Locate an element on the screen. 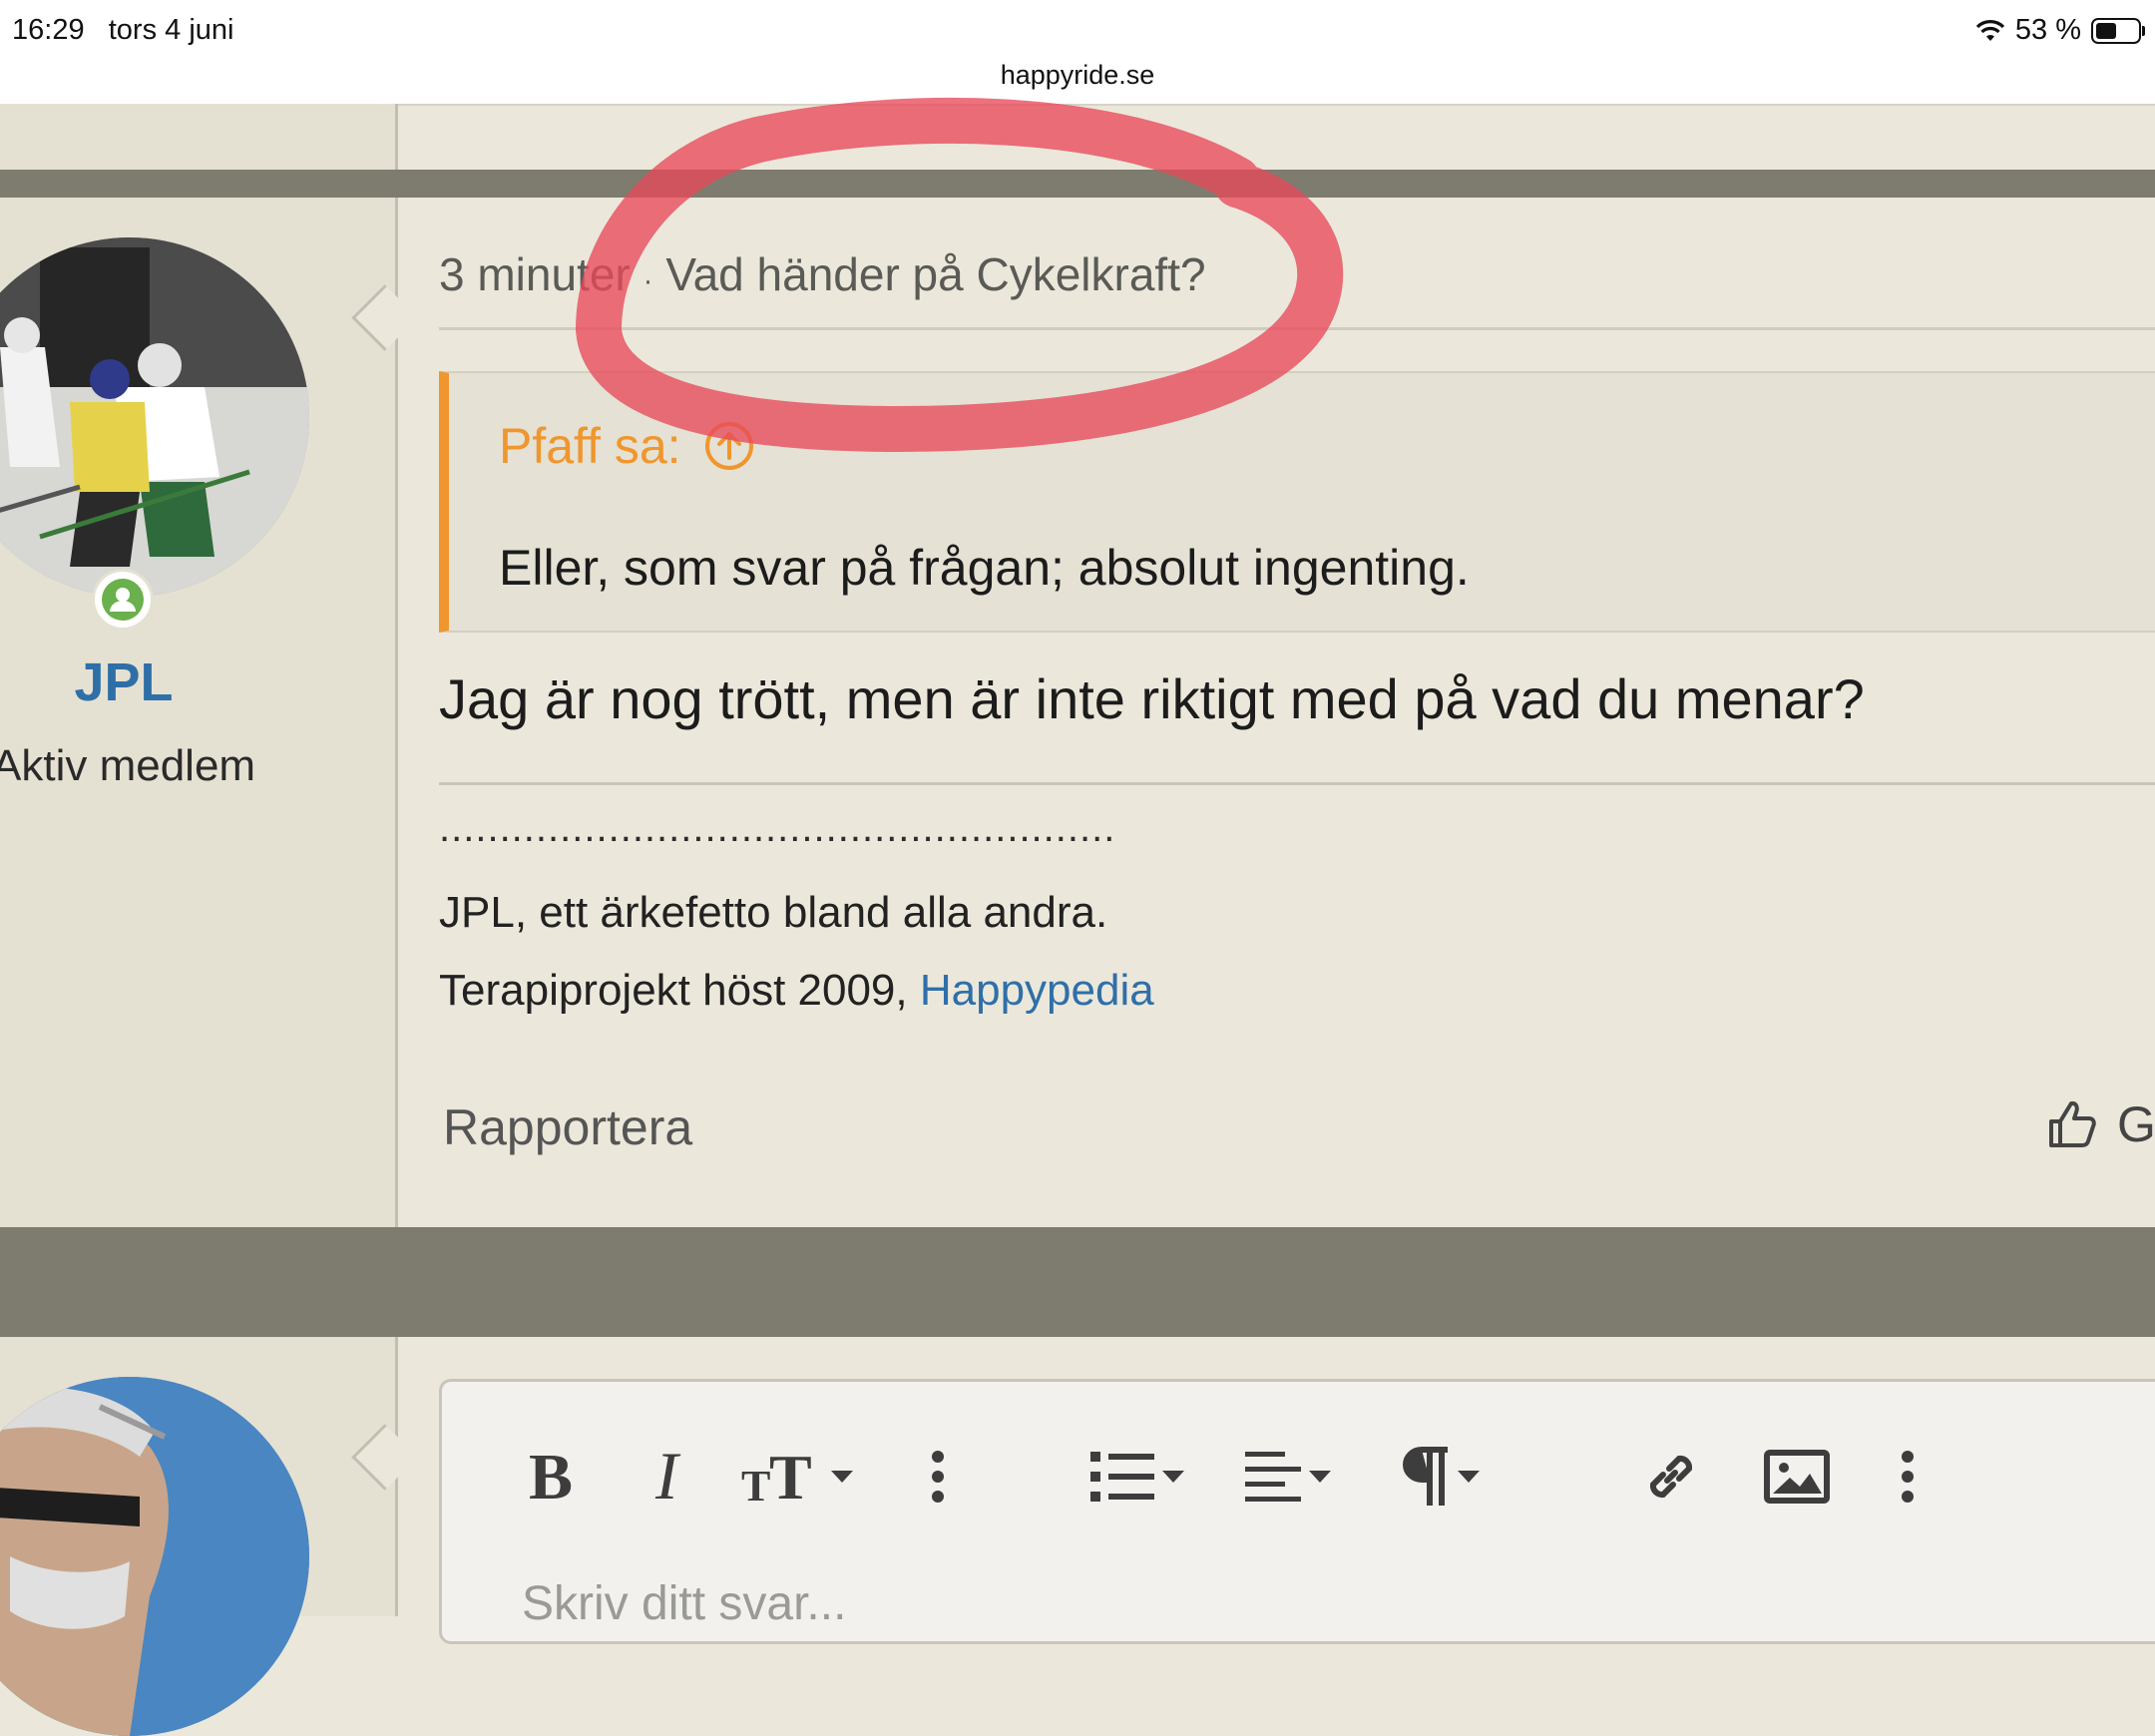 The height and width of the screenshot is (1736, 2155). thread-title: Vad händer på Cykelkraft? is located at coordinates (935, 274).